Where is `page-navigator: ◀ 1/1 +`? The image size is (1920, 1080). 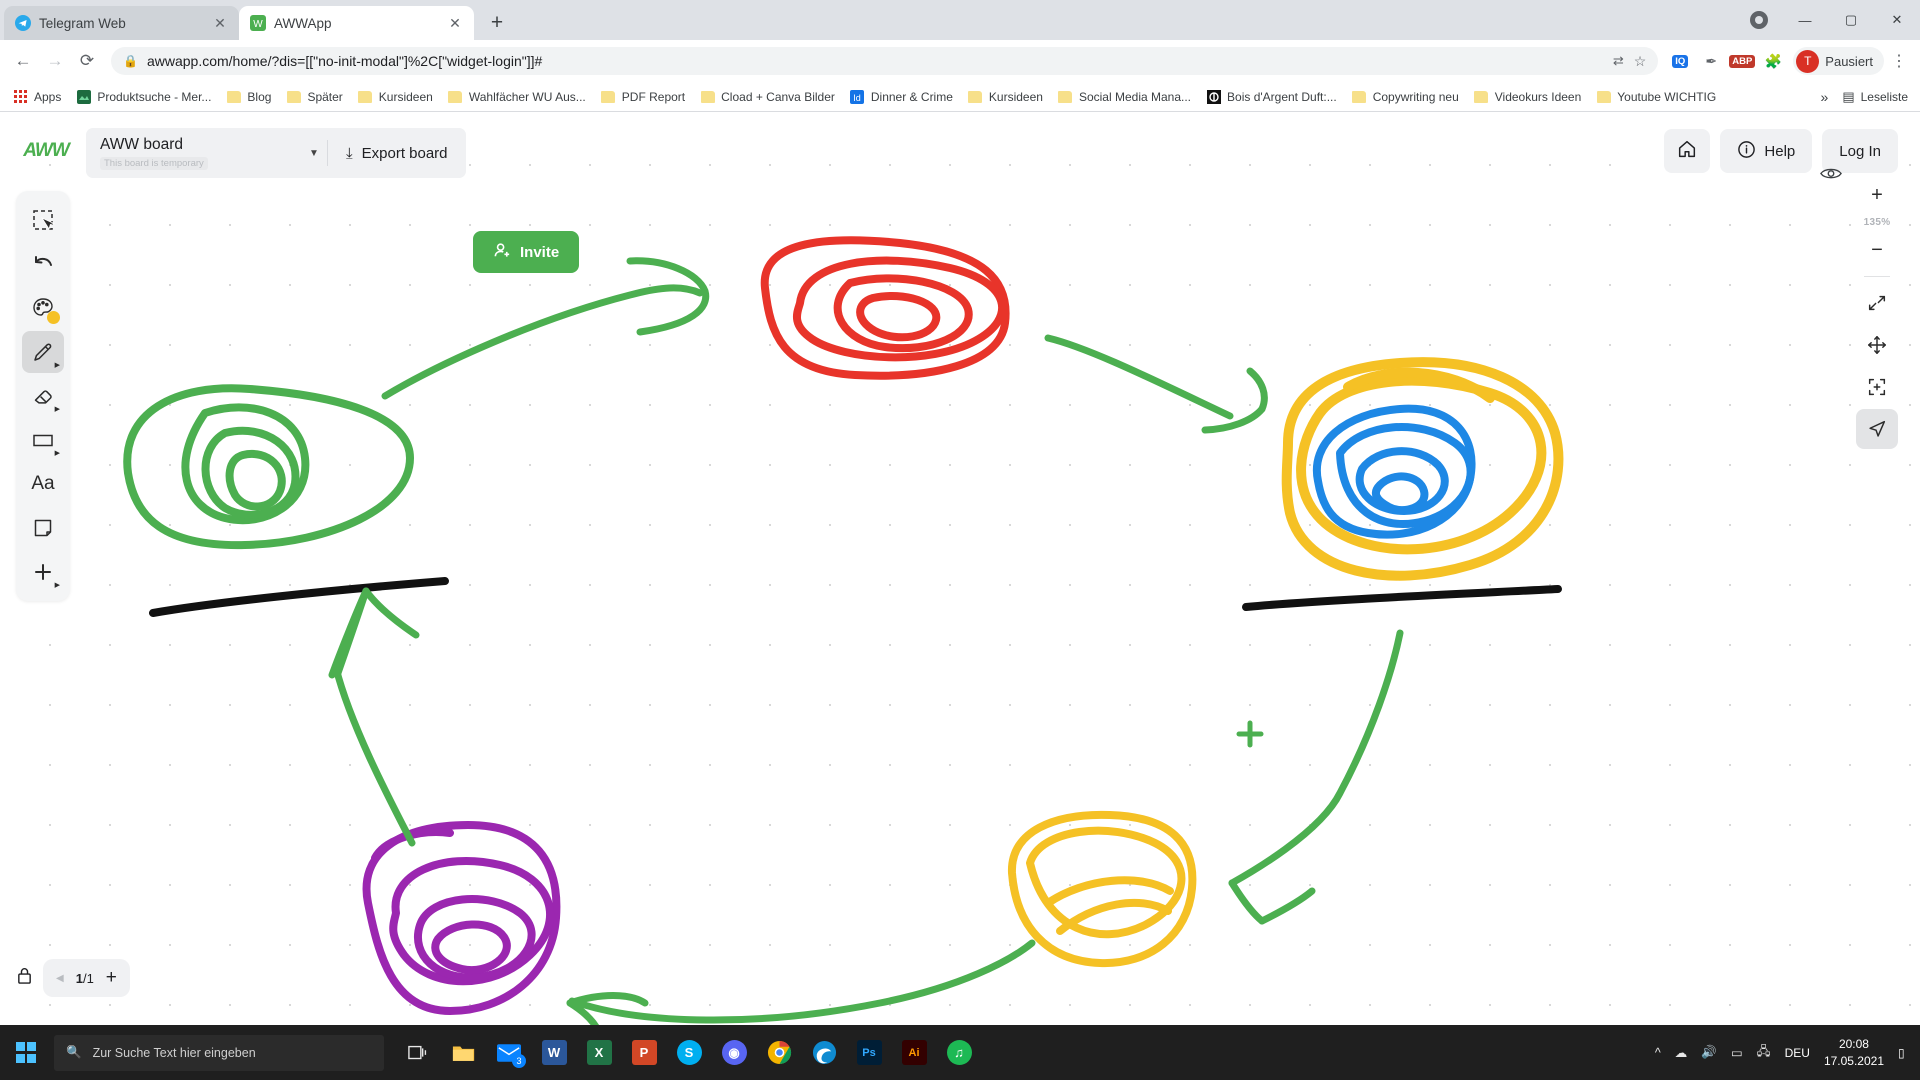 page-navigator: ◀ 1/1 + is located at coordinates (86, 978).